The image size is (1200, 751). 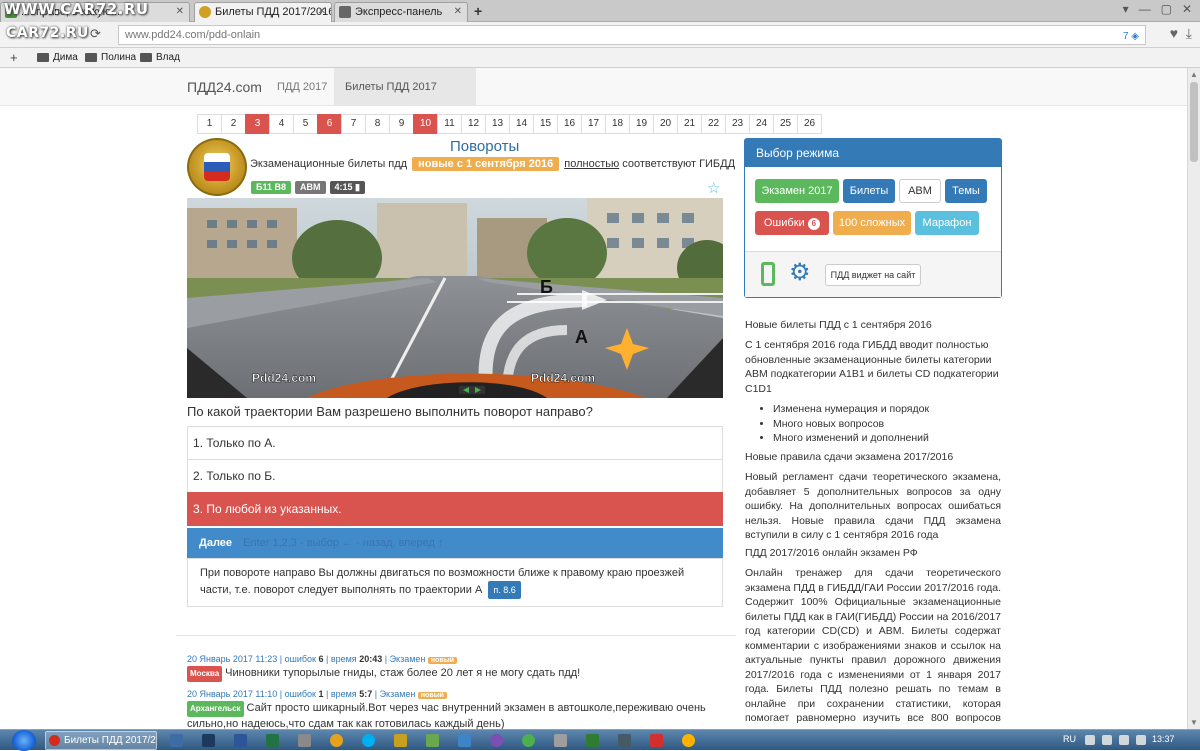 What do you see at coordinates (455, 509) in the screenshot?
I see `answer-option-3: 3. По любой из указанных.` at bounding box center [455, 509].